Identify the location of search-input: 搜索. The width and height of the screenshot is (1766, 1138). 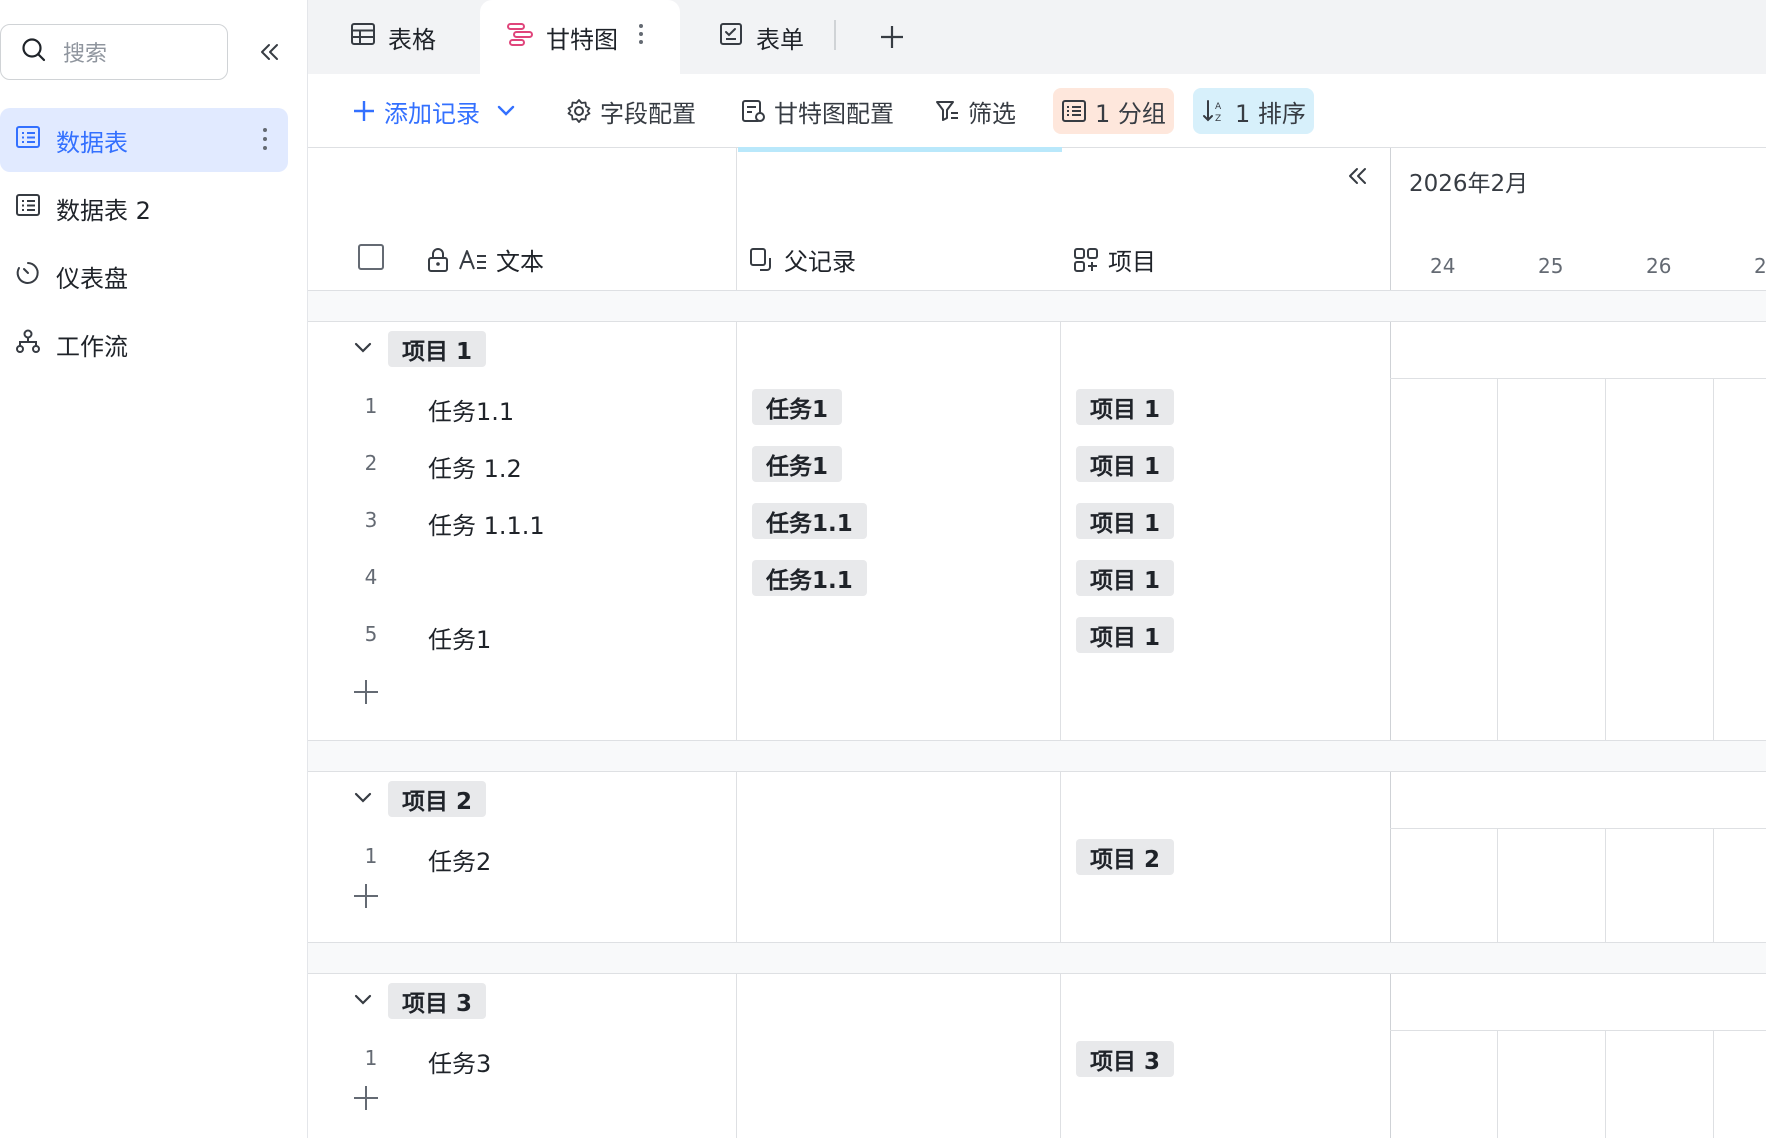
(114, 52).